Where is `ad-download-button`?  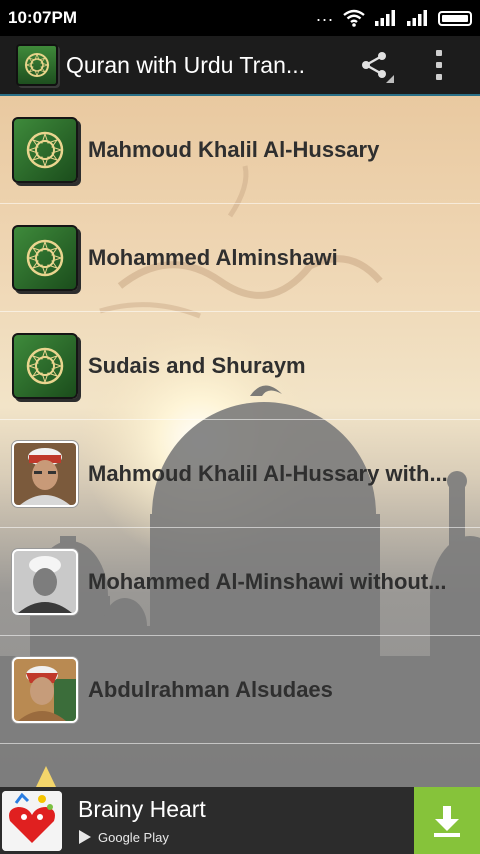
ad-download-button is located at coordinates (447, 820).